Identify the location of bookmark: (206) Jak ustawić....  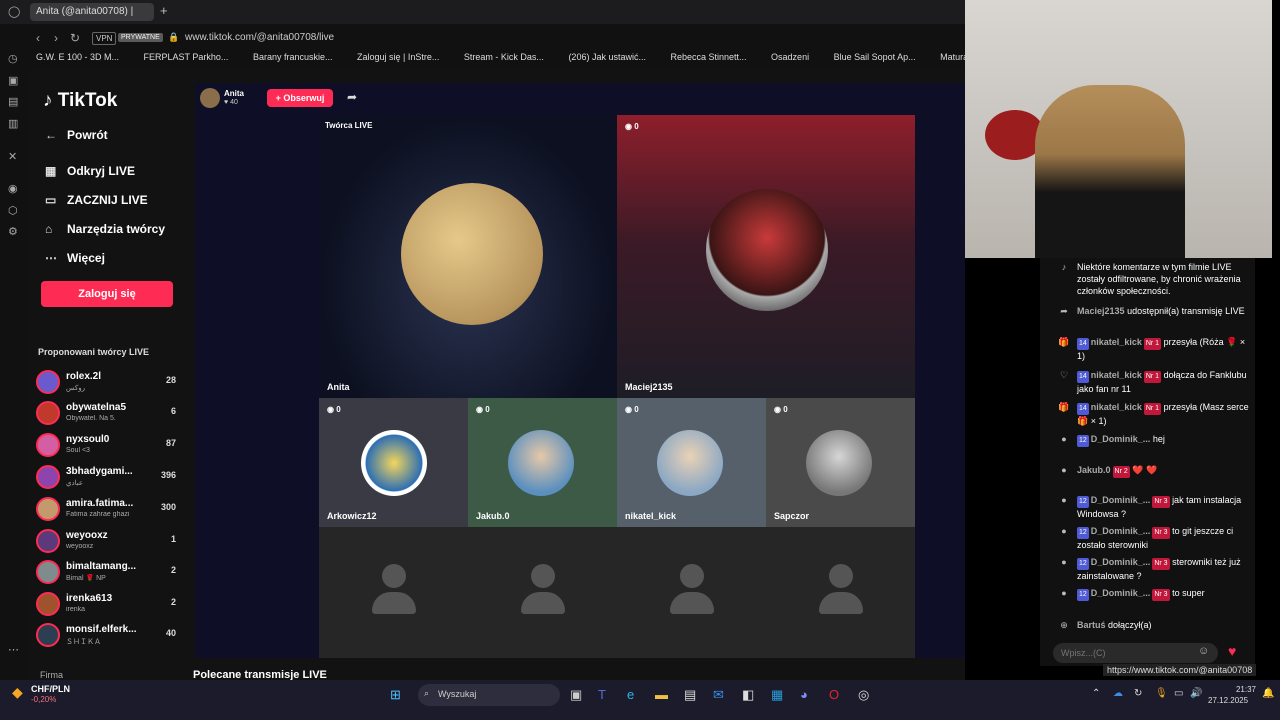
(607, 57).